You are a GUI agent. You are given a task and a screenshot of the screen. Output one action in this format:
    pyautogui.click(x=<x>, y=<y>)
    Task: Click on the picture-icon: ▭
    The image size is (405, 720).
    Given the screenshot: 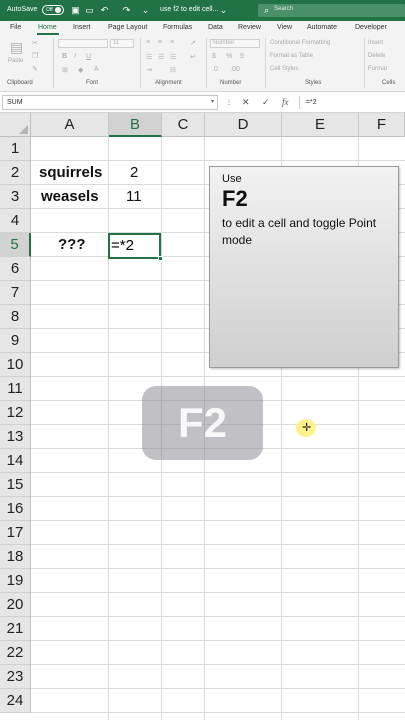 What is the action you would take?
    pyautogui.click(x=89, y=10)
    